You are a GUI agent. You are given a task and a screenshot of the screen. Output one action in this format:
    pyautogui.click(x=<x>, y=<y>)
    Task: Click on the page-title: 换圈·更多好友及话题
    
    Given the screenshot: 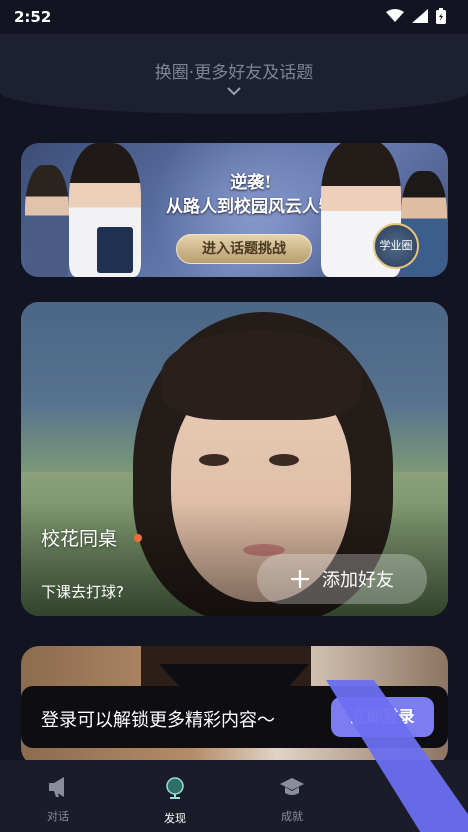 What is the action you would take?
    pyautogui.click(x=234, y=70)
    